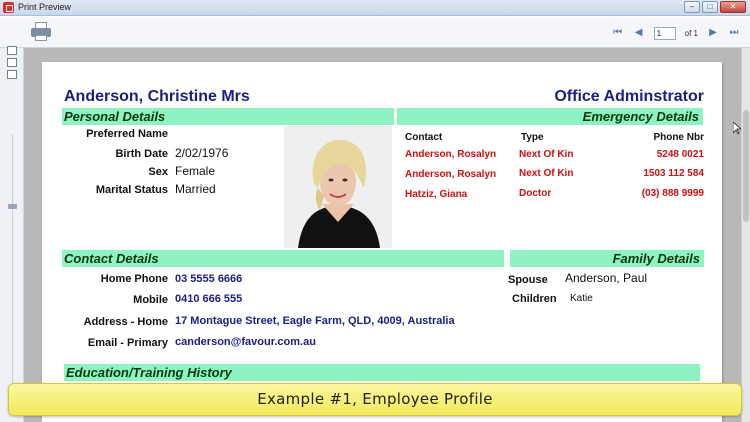  I want to click on page-number-input, so click(664, 33).